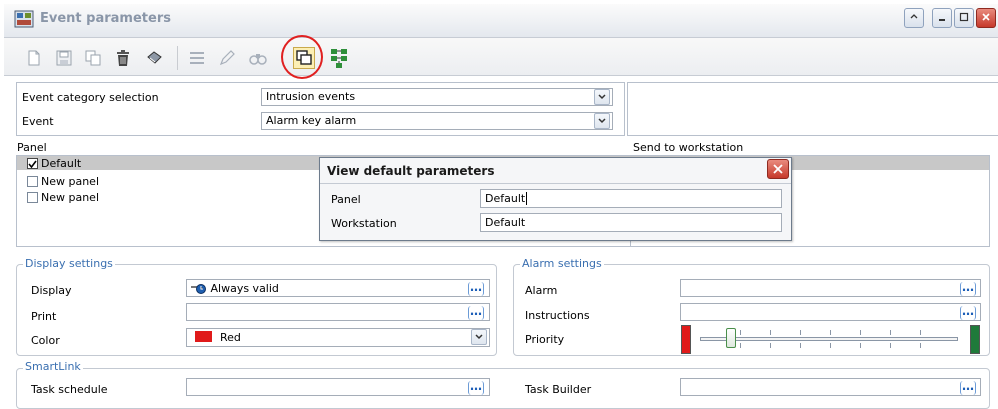 The width and height of the screenshot is (998, 409). Describe the element at coordinates (986, 18) in the screenshot. I see `close-button` at that location.